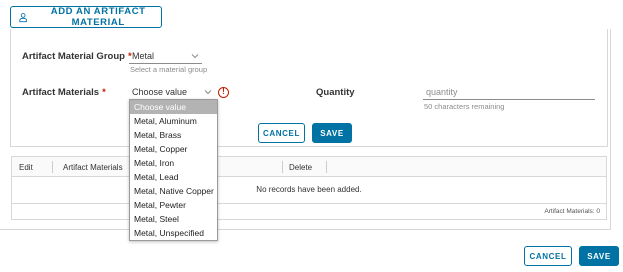 This screenshot has height=272, width=623. I want to click on materials-select: Choose value, so click(172, 93).